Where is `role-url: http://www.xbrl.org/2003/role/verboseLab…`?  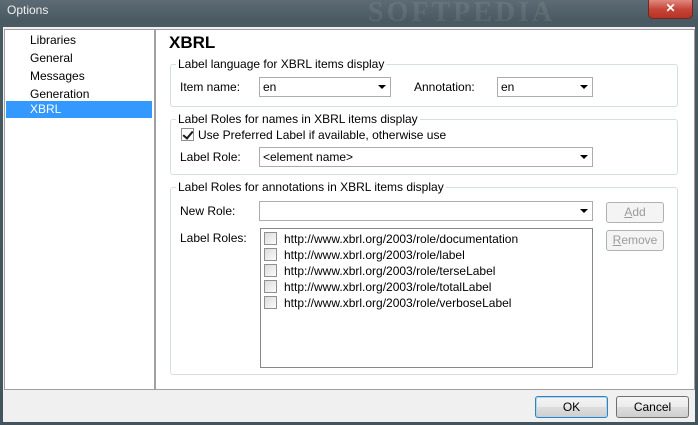
role-url: http://www.xbrl.org/2003/role/verboseLab… is located at coordinates (398, 303).